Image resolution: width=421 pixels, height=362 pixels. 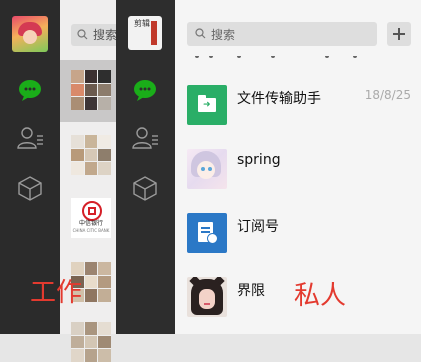 What do you see at coordinates (258, 227) in the screenshot?
I see `chat-name: 订阅号` at bounding box center [258, 227].